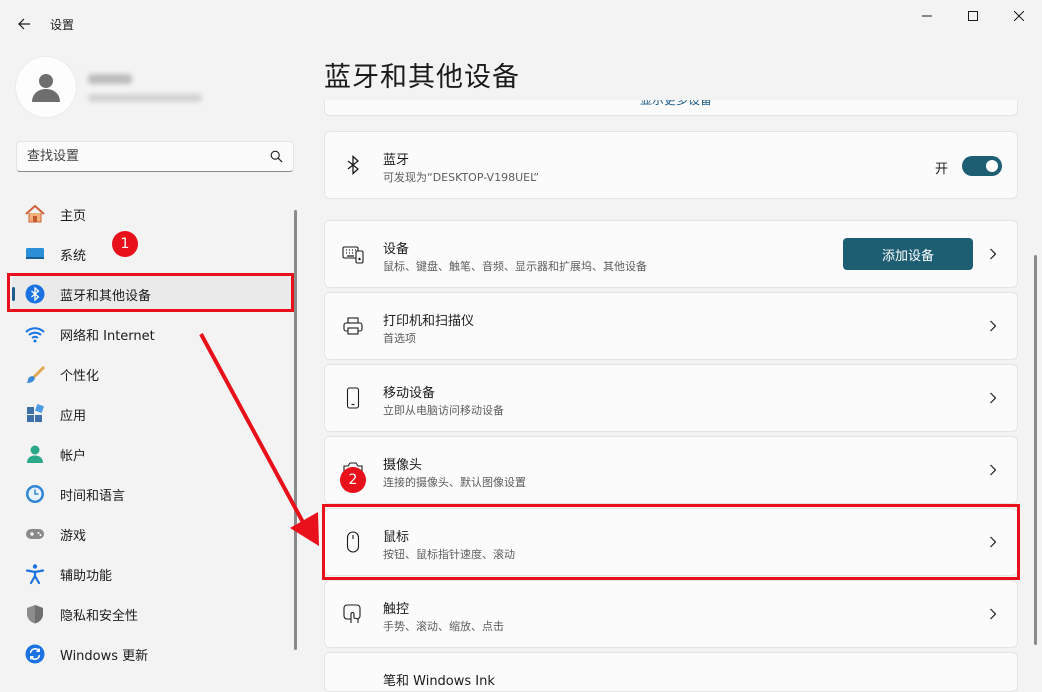 This screenshot has width=1042, height=692. Describe the element at coordinates (150, 292) in the screenshot. I see `highlight-box-step1` at that location.